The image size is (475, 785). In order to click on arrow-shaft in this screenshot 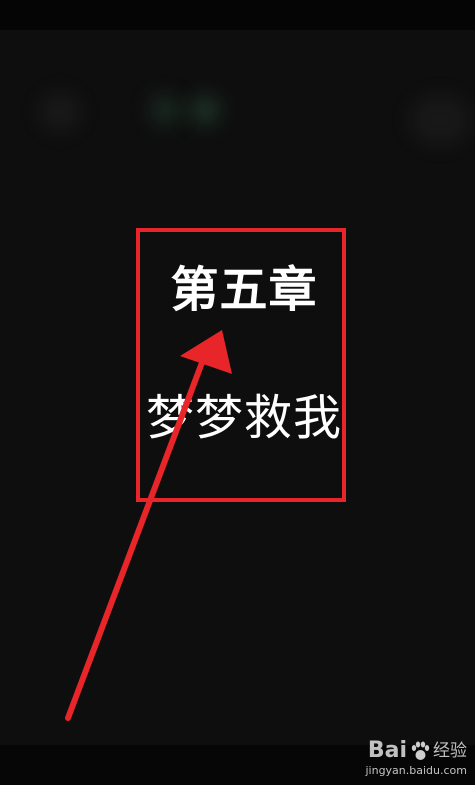, I will do `click(135, 539)`.